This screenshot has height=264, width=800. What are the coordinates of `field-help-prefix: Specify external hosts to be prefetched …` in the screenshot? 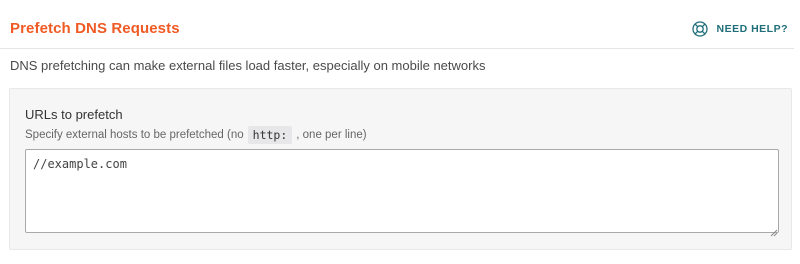 It's located at (134, 135).